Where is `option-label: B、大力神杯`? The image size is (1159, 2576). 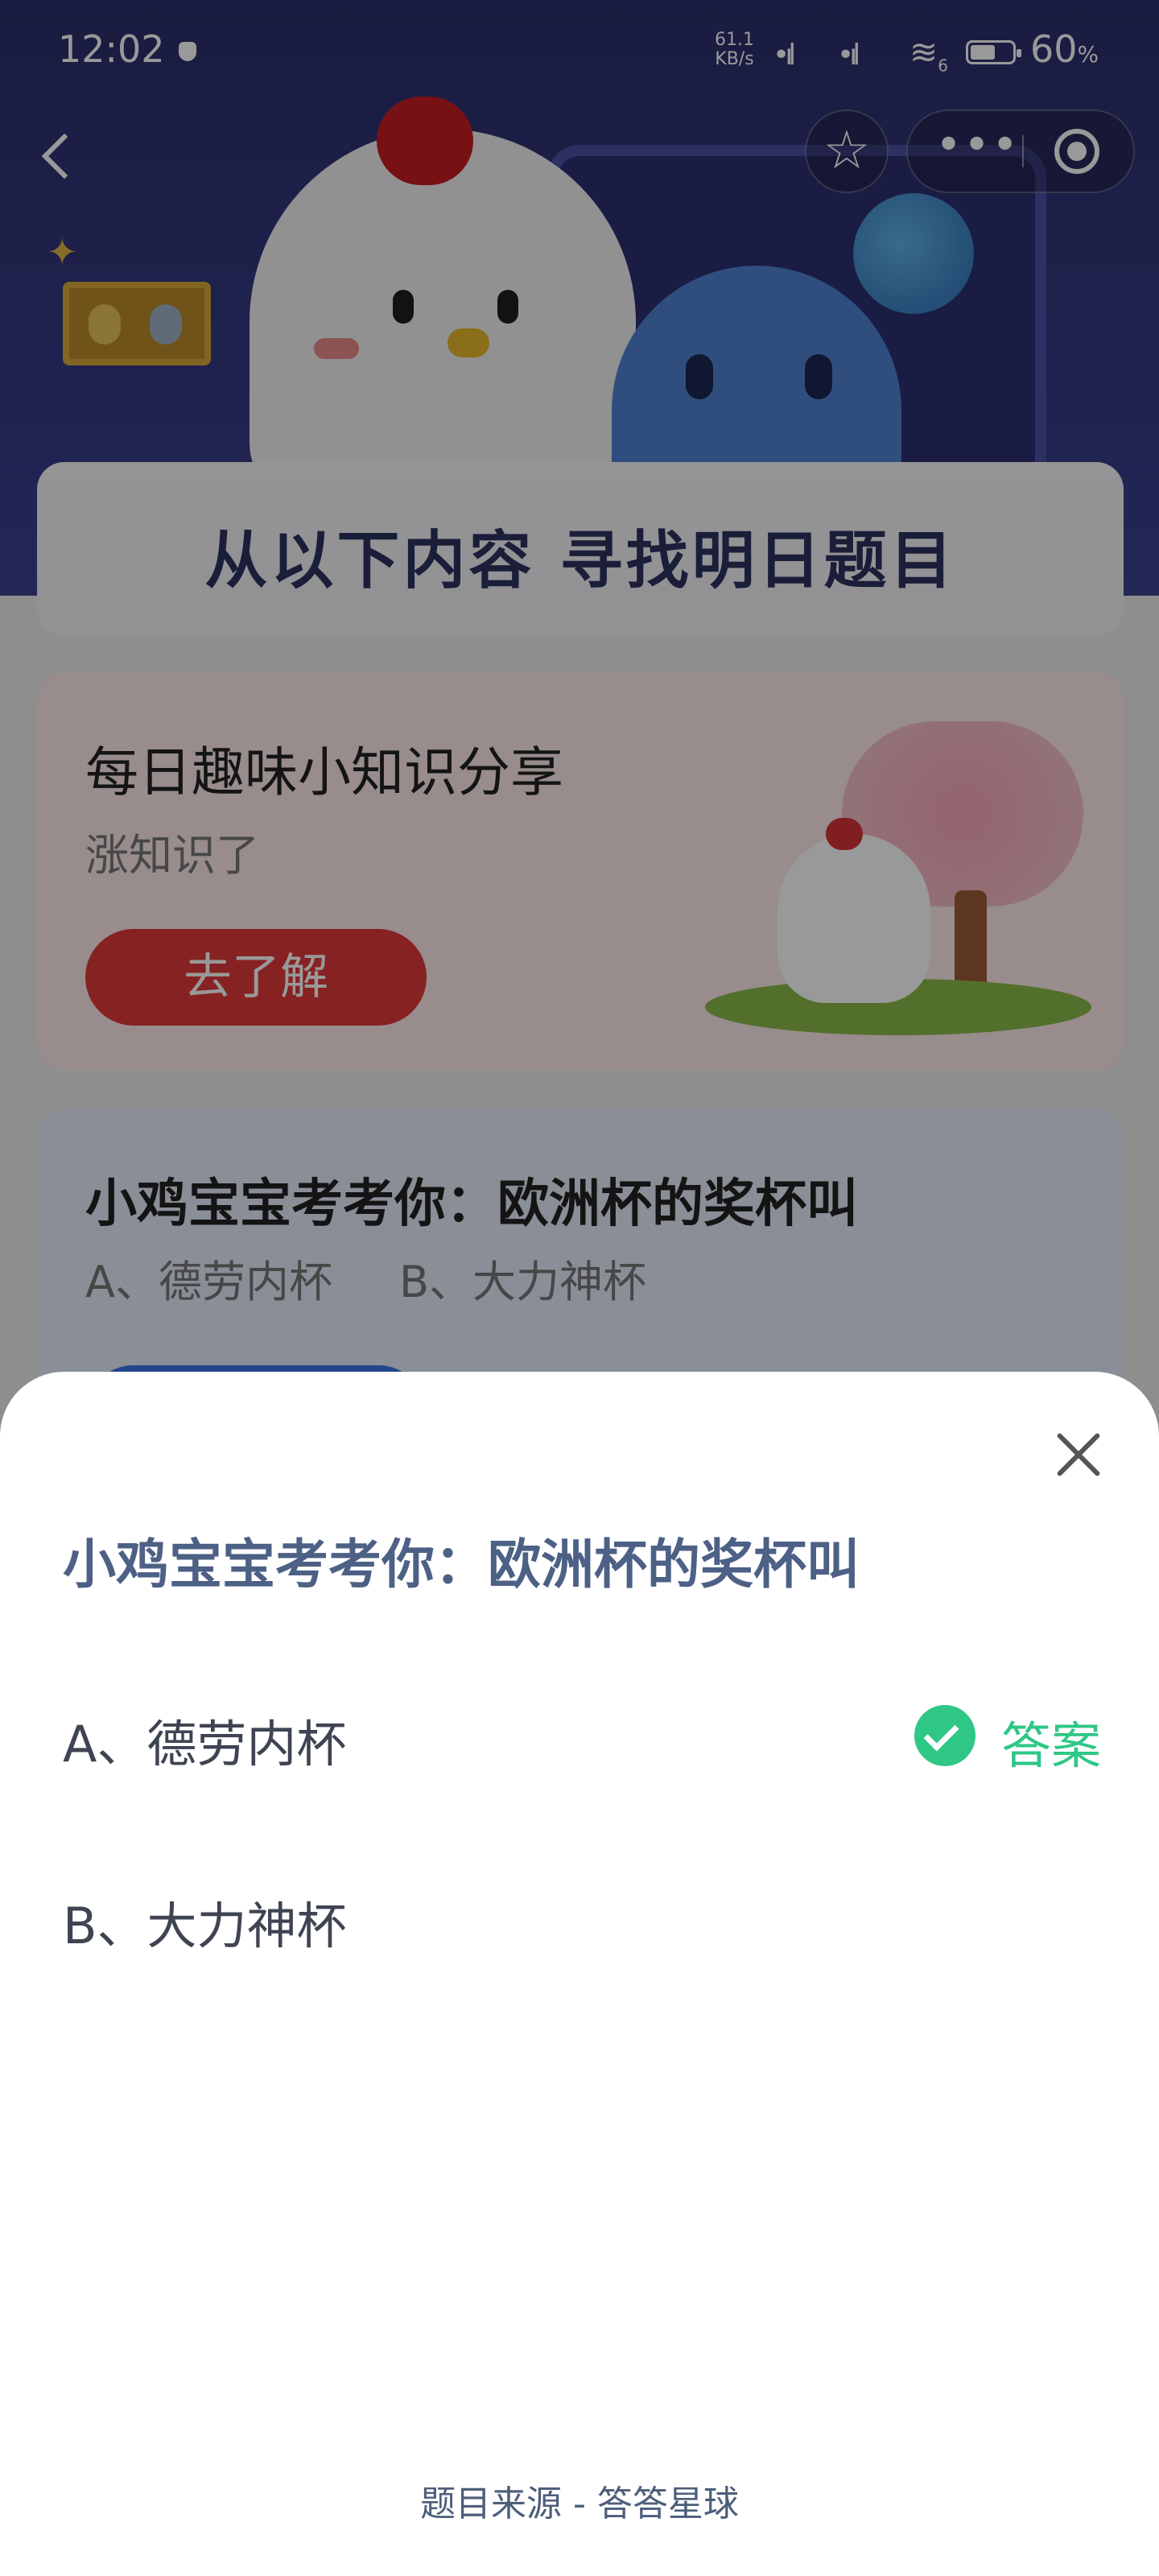 option-label: B、大力神杯 is located at coordinates (205, 1926).